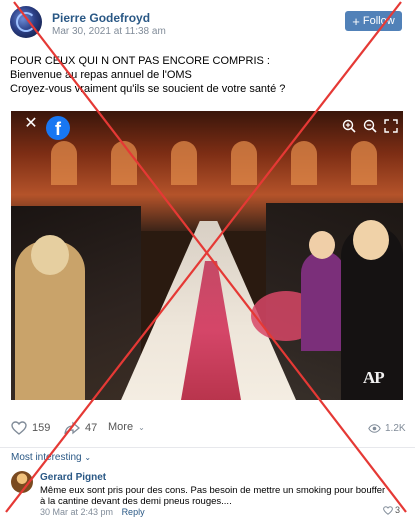 The width and height of the screenshot is (415, 517). Describe the element at coordinates (370, 126) in the screenshot. I see `zoom-out-icon` at that location.